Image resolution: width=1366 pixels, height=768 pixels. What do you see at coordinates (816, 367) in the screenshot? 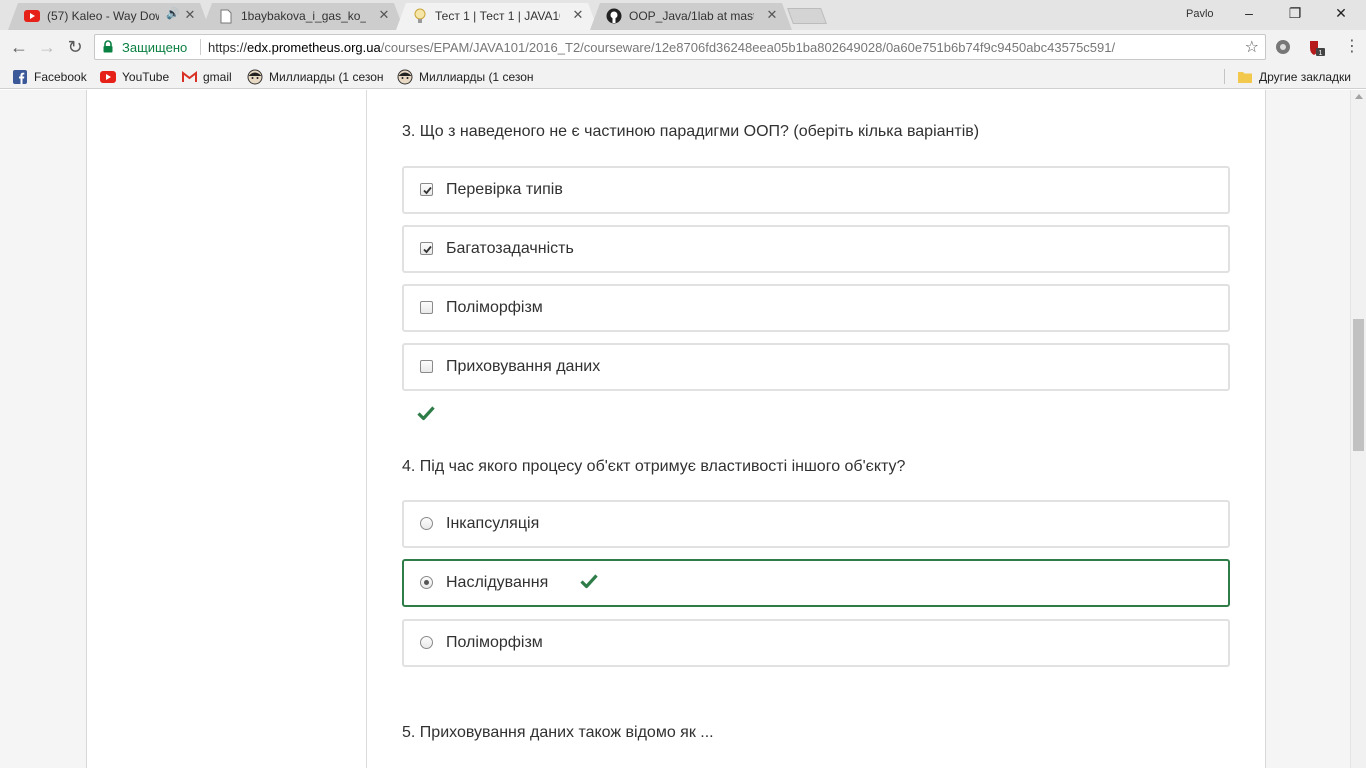
I see `q3-option-data-hiding: Приховування даних` at bounding box center [816, 367].